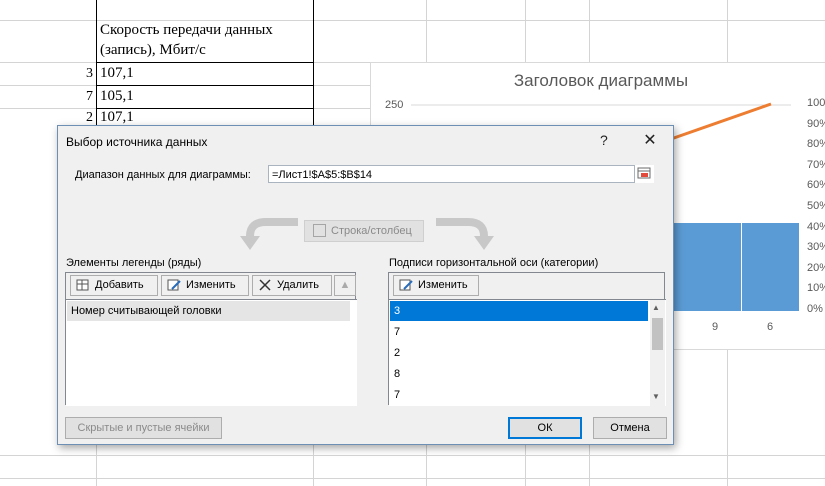 Image resolution: width=825 pixels, height=486 pixels. Describe the element at coordinates (656, 396) in the screenshot. I see `scroll-down-icon: ▼` at that location.